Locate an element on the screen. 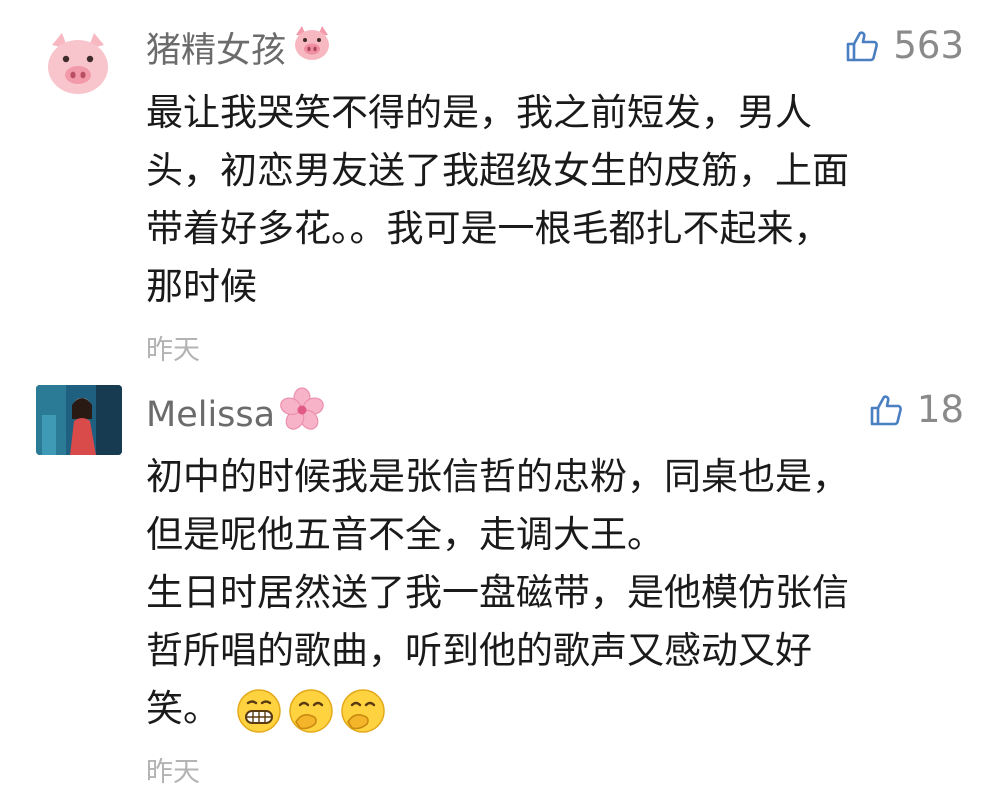 The image size is (1000, 799). emoji-group is located at coordinates (311, 711).